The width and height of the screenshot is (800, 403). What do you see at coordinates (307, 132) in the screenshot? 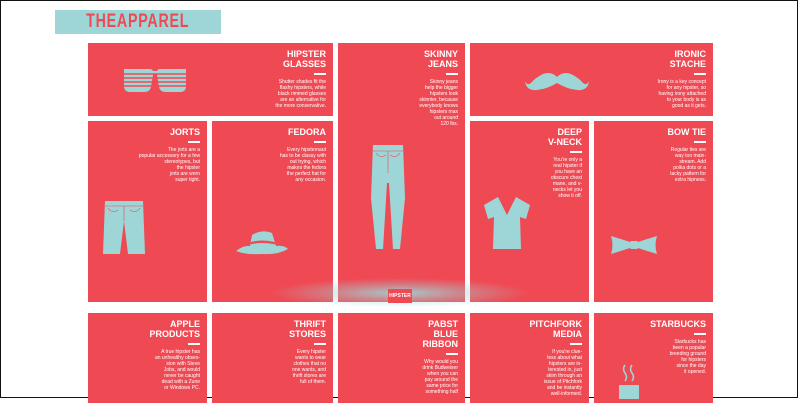
I see `card-title: FEDORA` at bounding box center [307, 132].